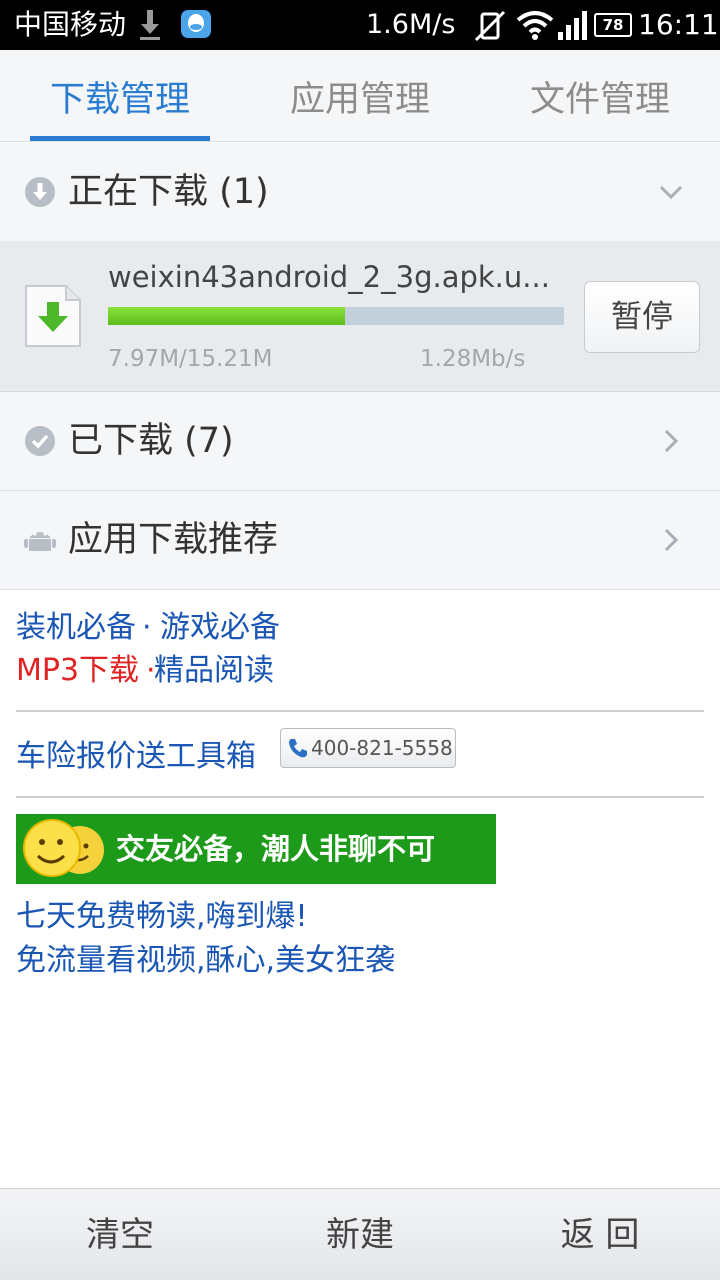  I want to click on link-free-read: 七天免费畅读,嗨到爆!, so click(162, 917).